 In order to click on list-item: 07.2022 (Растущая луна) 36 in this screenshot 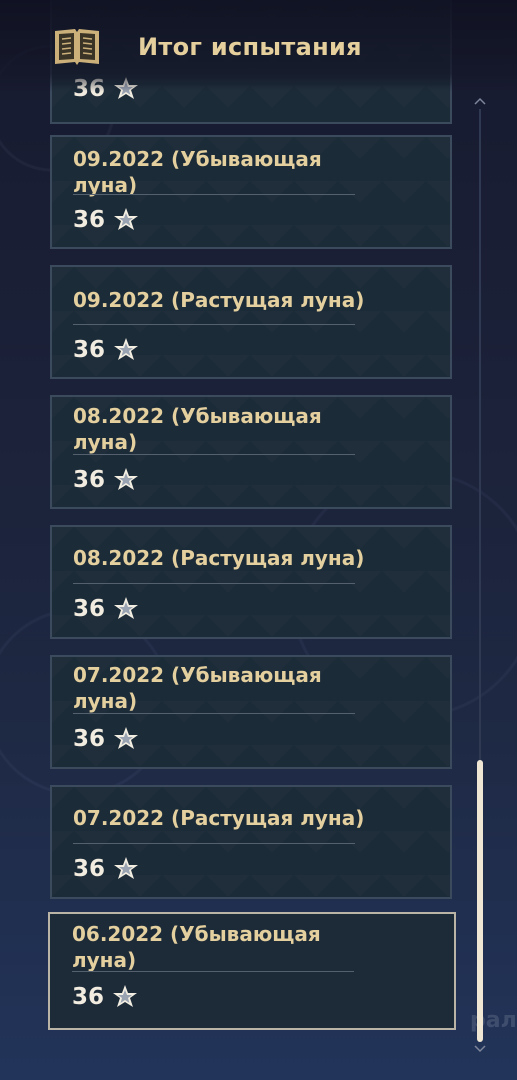, I will do `click(251, 842)`.